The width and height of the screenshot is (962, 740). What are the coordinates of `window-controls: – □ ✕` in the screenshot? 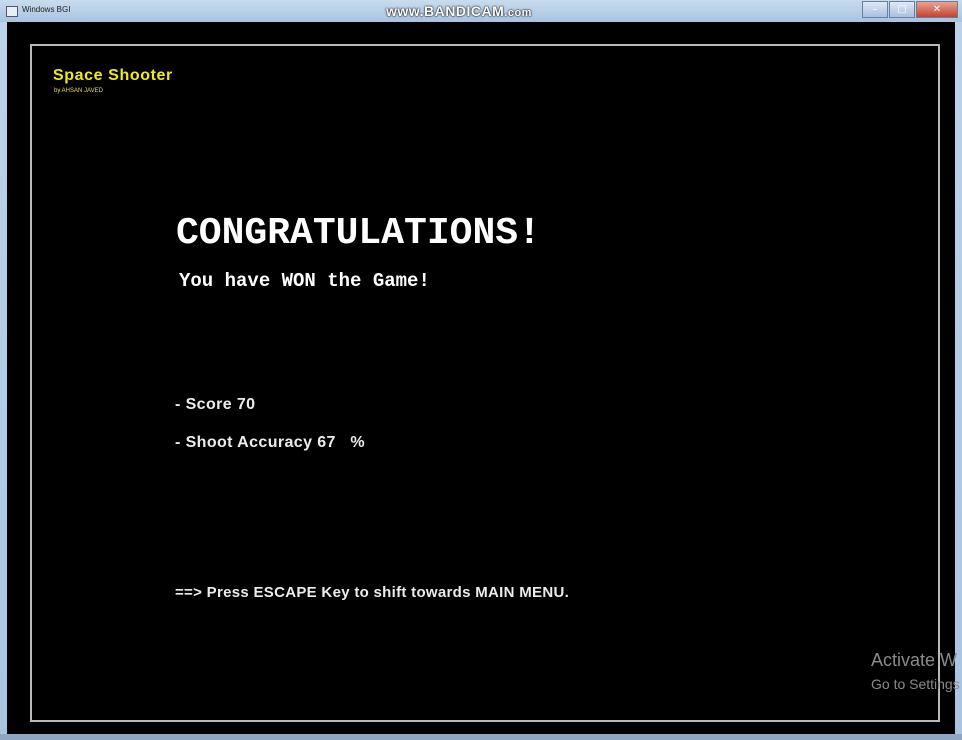 It's located at (910, 9).